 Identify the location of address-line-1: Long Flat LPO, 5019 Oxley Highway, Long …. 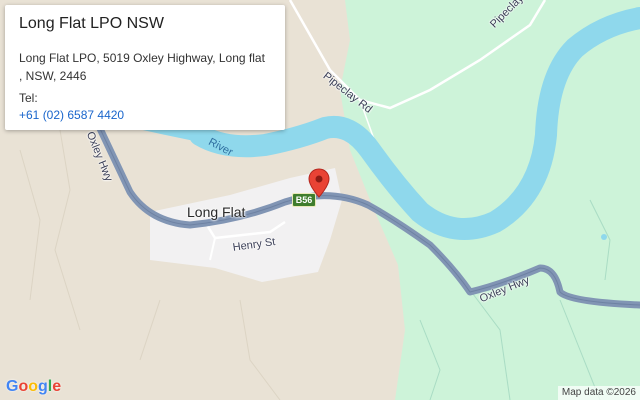
(142, 58).